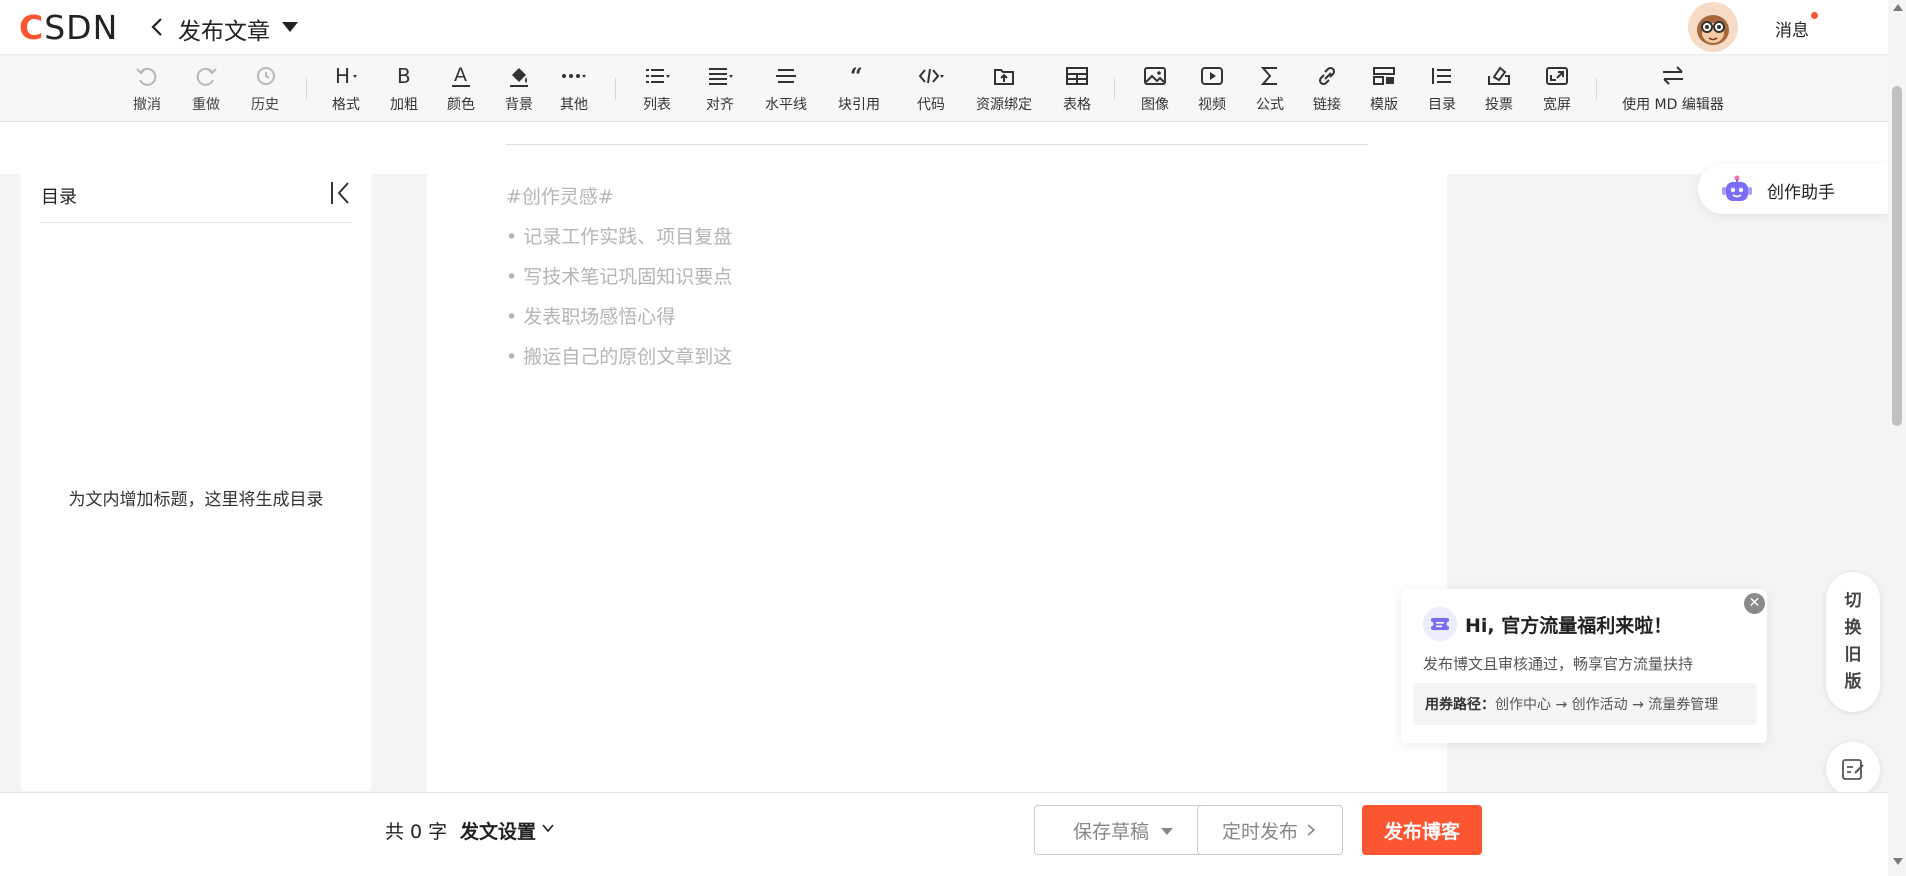 The image size is (1906, 876). What do you see at coordinates (1268, 76) in the screenshot?
I see `formula-icon` at bounding box center [1268, 76].